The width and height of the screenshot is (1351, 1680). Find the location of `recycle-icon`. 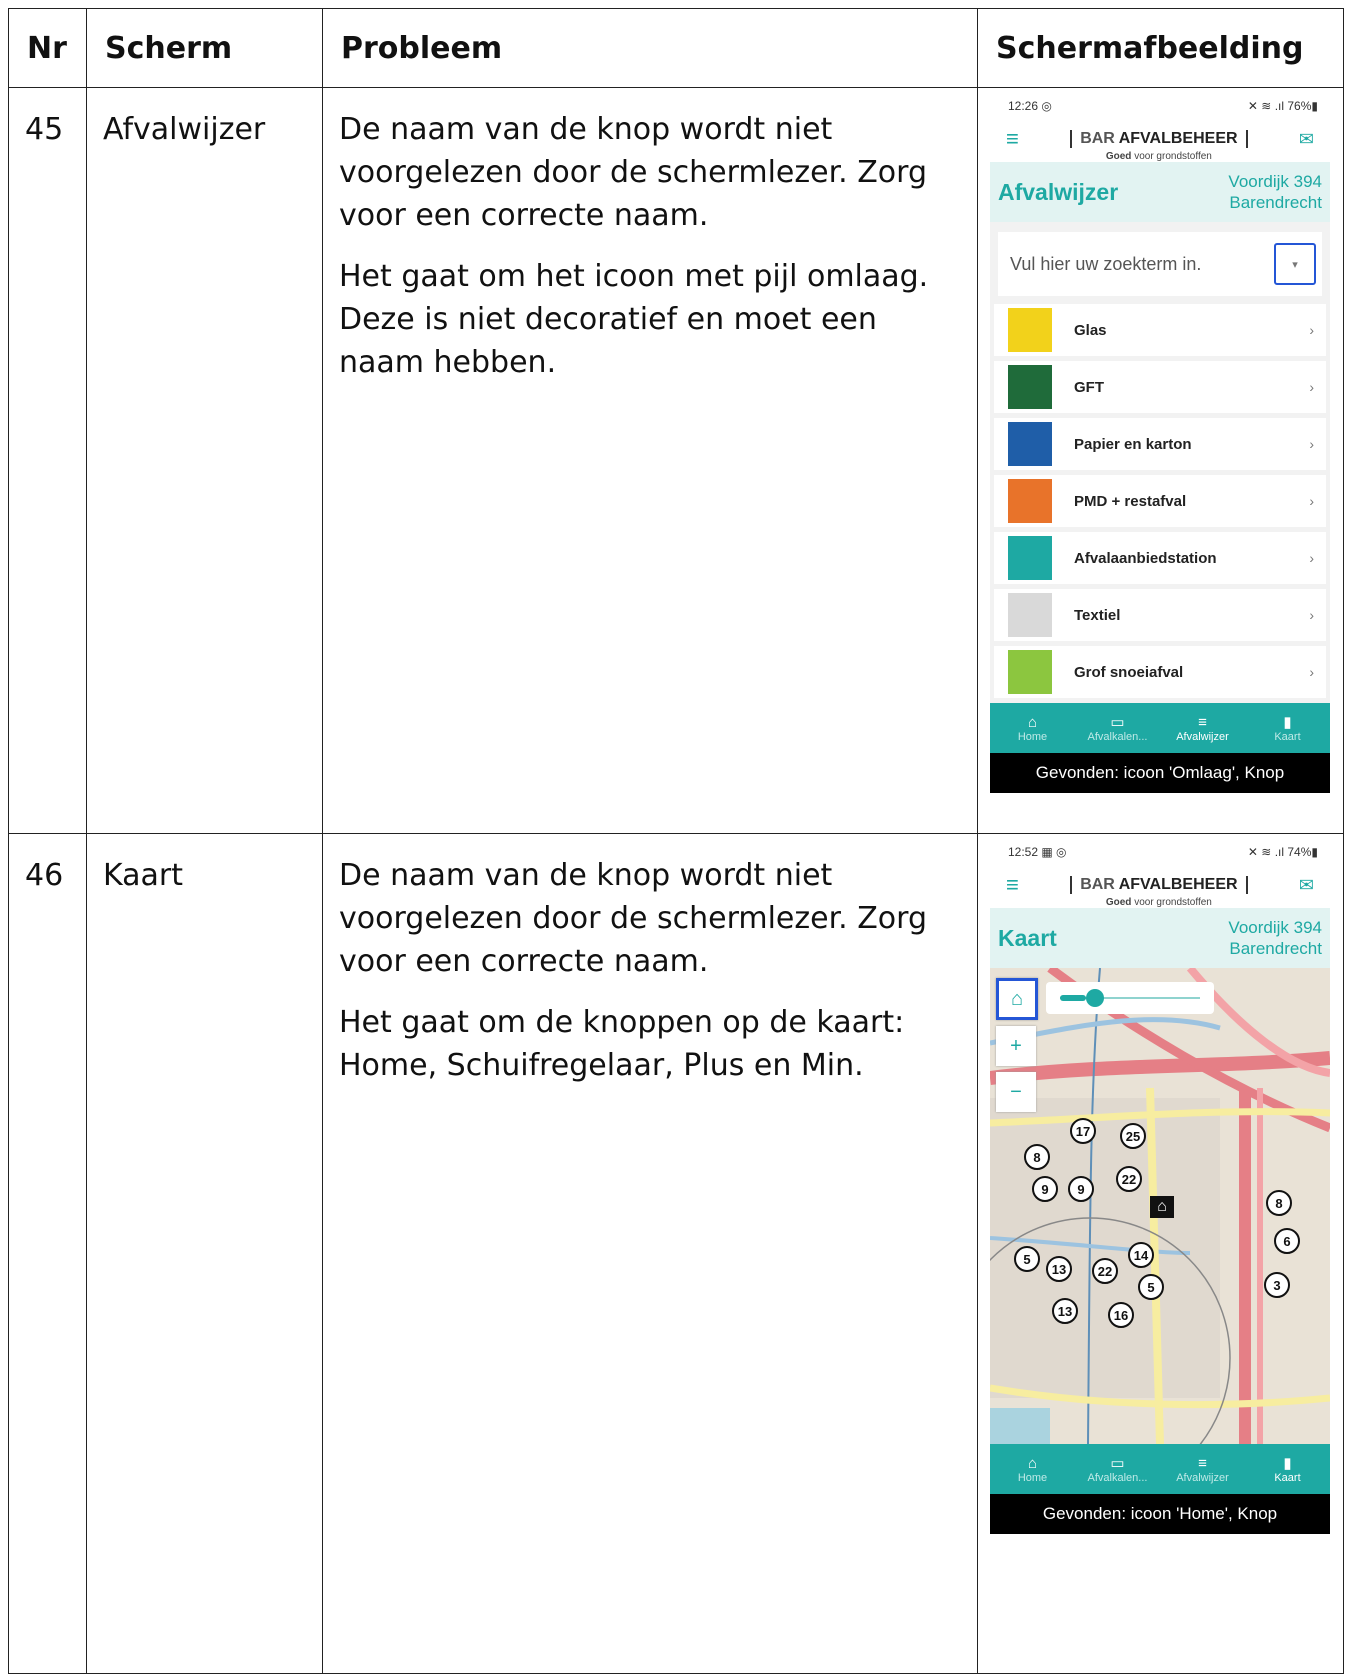

recycle-icon is located at coordinates (1030, 558).